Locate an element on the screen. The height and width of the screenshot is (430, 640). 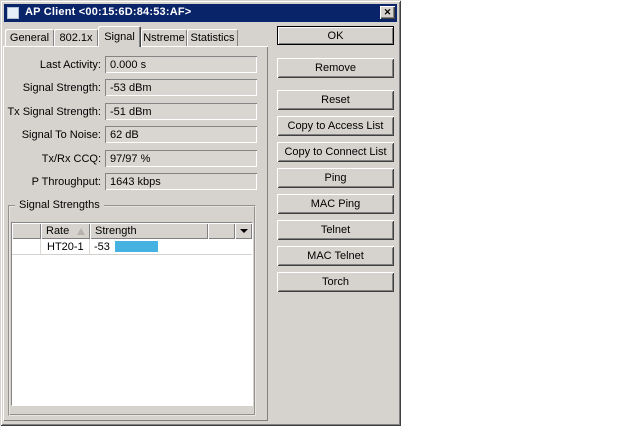
field-value: 1643 kbps is located at coordinates (181, 181).